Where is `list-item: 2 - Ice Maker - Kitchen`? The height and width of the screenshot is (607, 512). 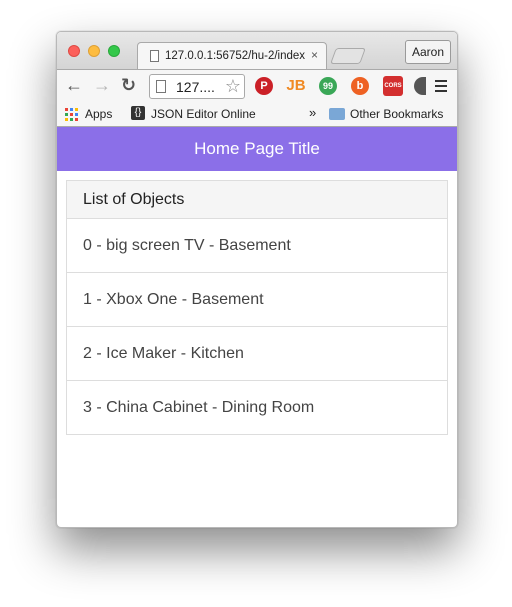 list-item: 2 - Ice Maker - Kitchen is located at coordinates (257, 354).